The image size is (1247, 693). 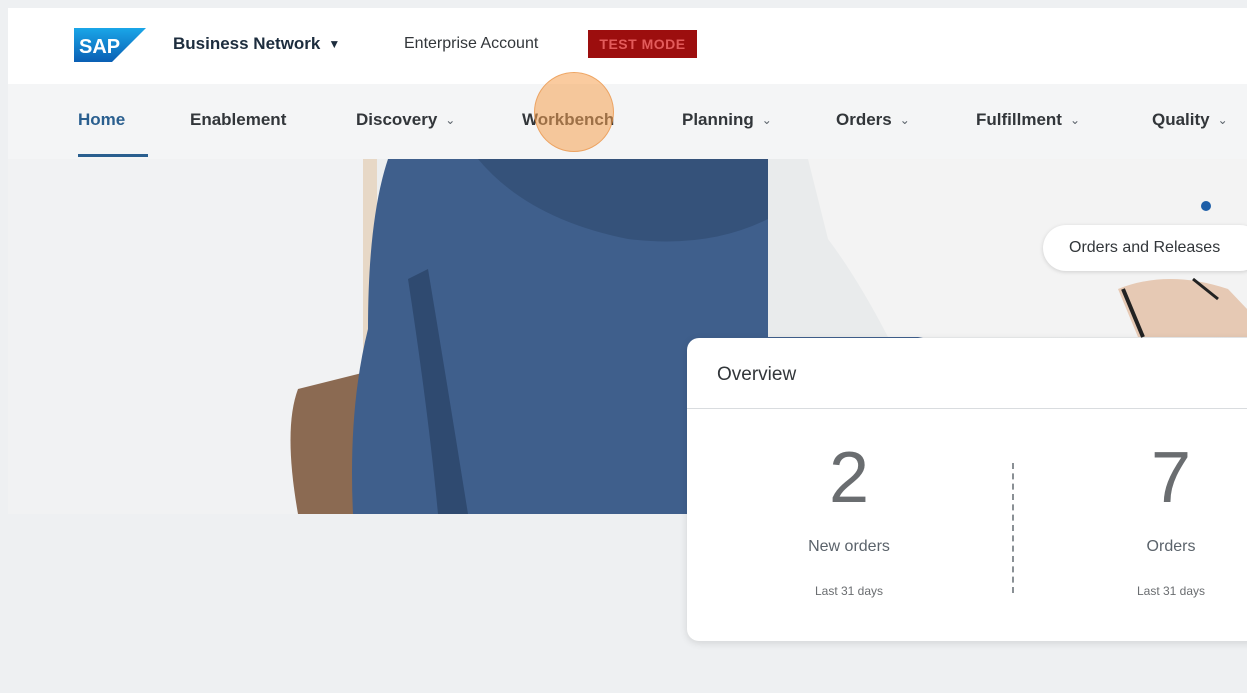 I want to click on nav-orders-label: Orders, so click(x=864, y=119).